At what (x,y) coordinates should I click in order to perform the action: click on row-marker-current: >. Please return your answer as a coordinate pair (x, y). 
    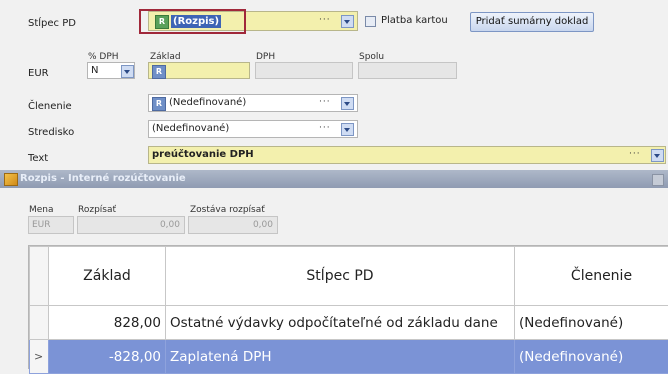
    Looking at the image, I should click on (39, 357).